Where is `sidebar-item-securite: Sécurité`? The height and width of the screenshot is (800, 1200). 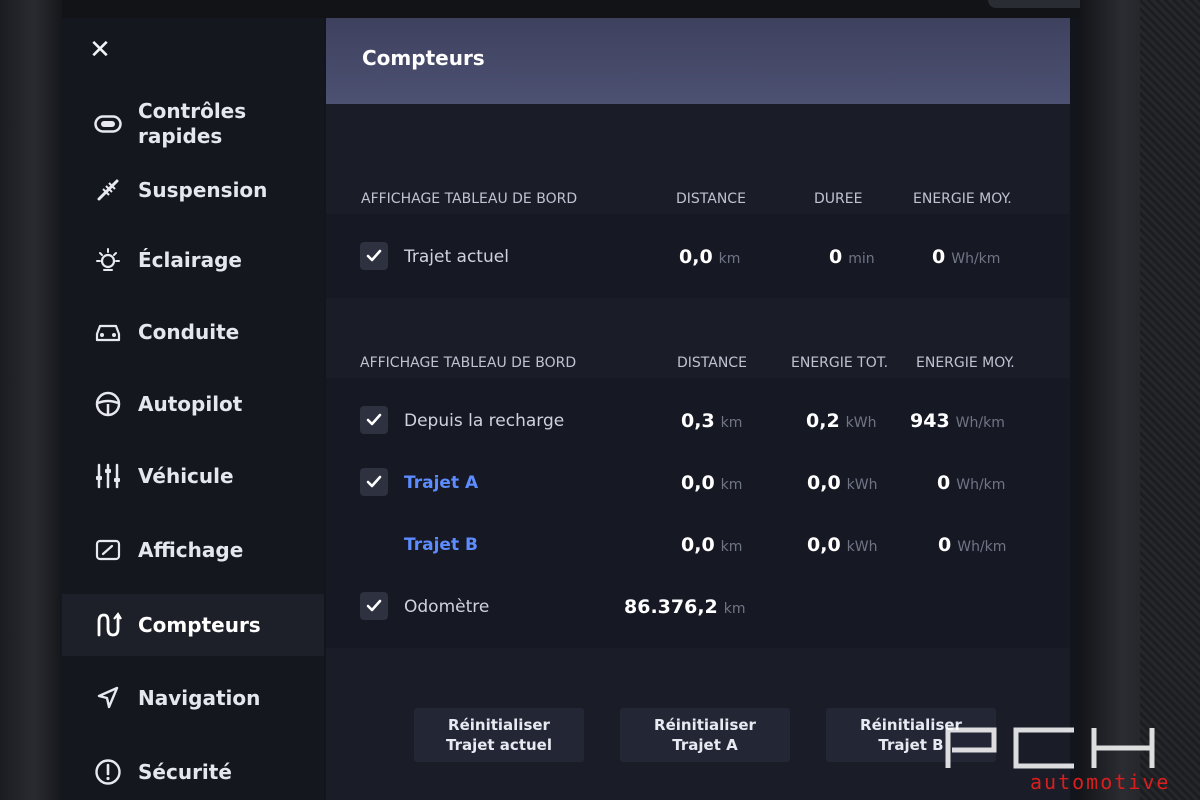
sidebar-item-securite: Sécurité is located at coordinates (193, 772).